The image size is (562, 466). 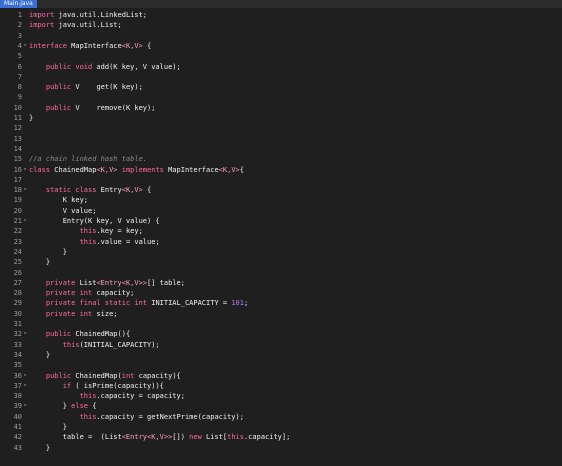 What do you see at coordinates (281, 324) in the screenshot?
I see `code-line: 31` at bounding box center [281, 324].